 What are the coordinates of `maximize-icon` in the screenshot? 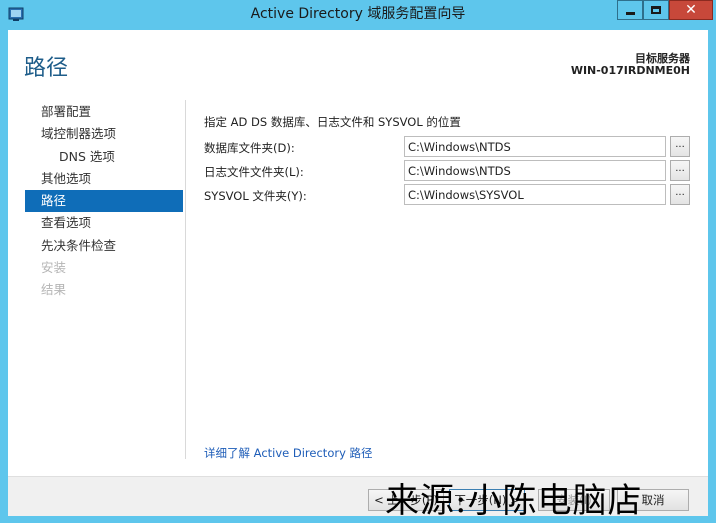 It's located at (656, 10).